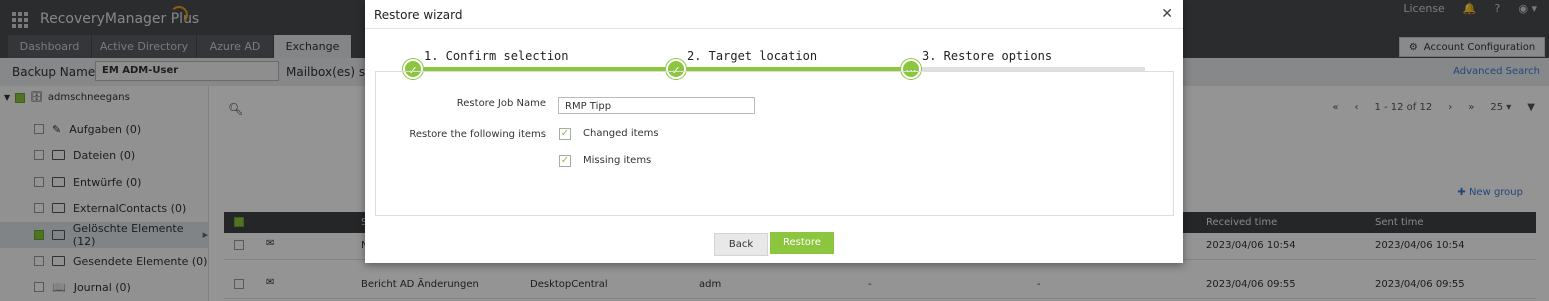 Image resolution: width=1549 pixels, height=301 pixels. Describe the element at coordinates (565, 134) in the screenshot. I see `changed-items-checkbox: ✓` at that location.